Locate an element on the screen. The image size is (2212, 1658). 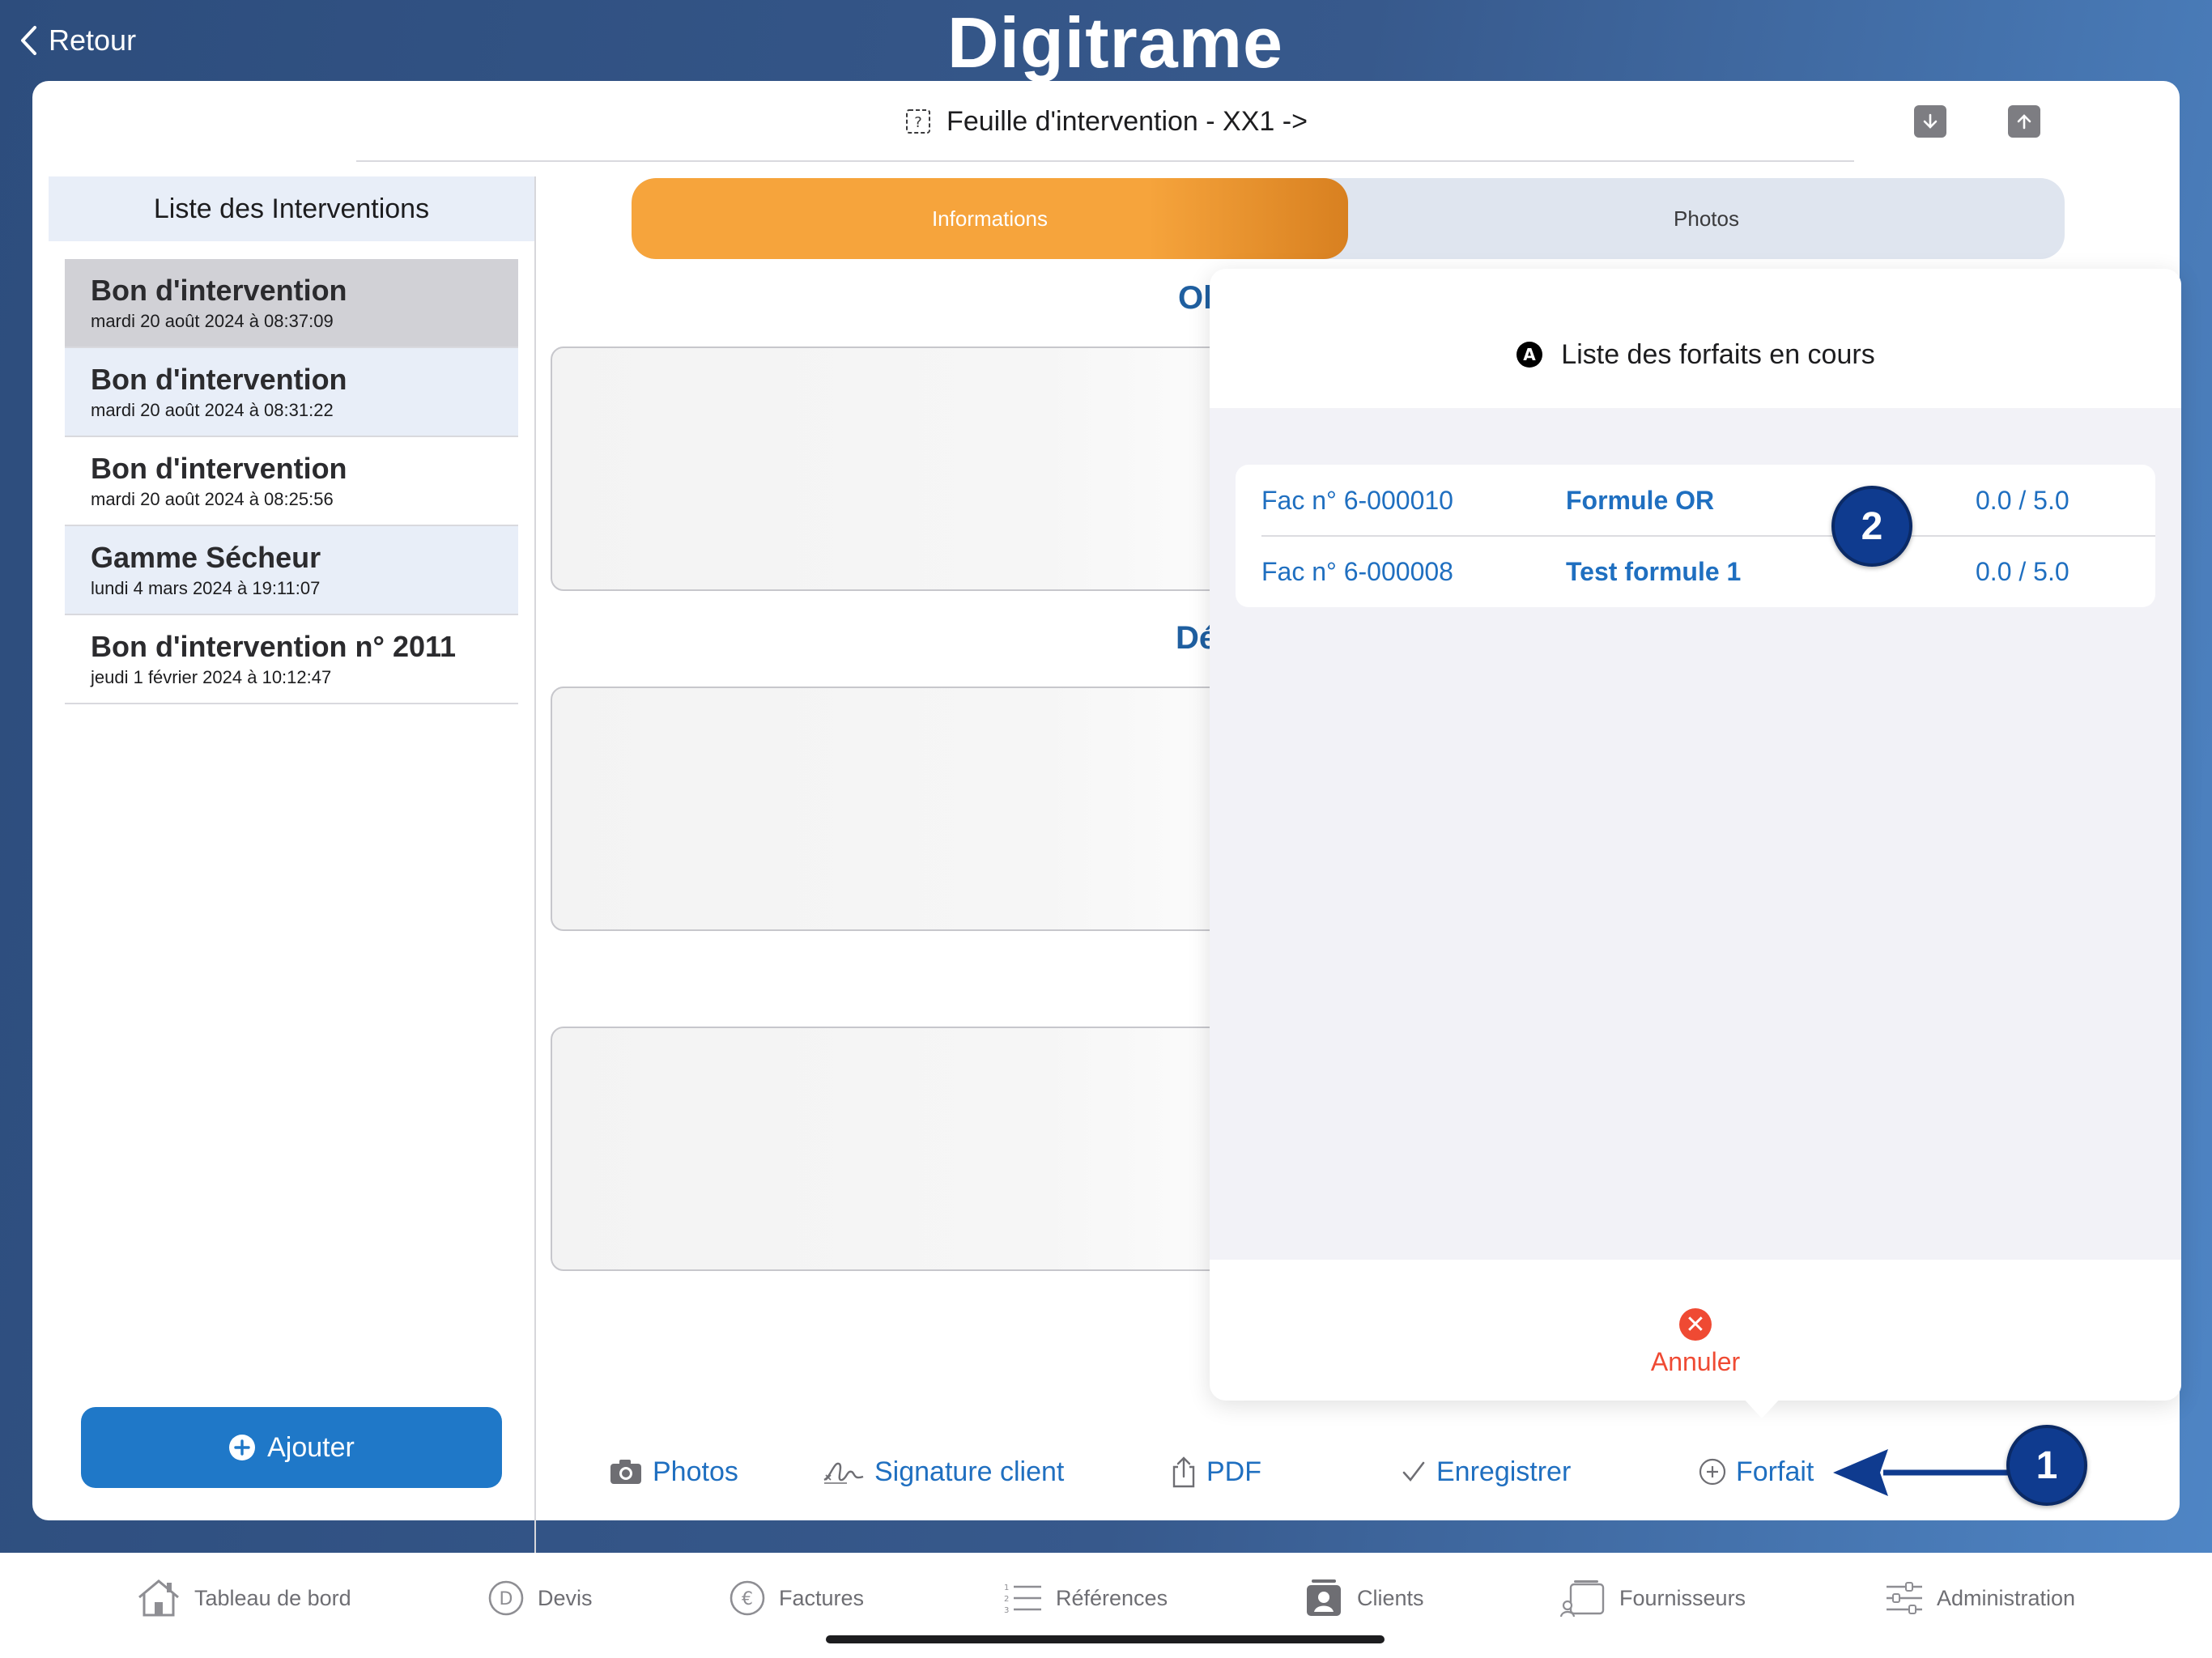
sheet-title: ? Feuille d'intervention - XX1 -> is located at coordinates (1106, 121).